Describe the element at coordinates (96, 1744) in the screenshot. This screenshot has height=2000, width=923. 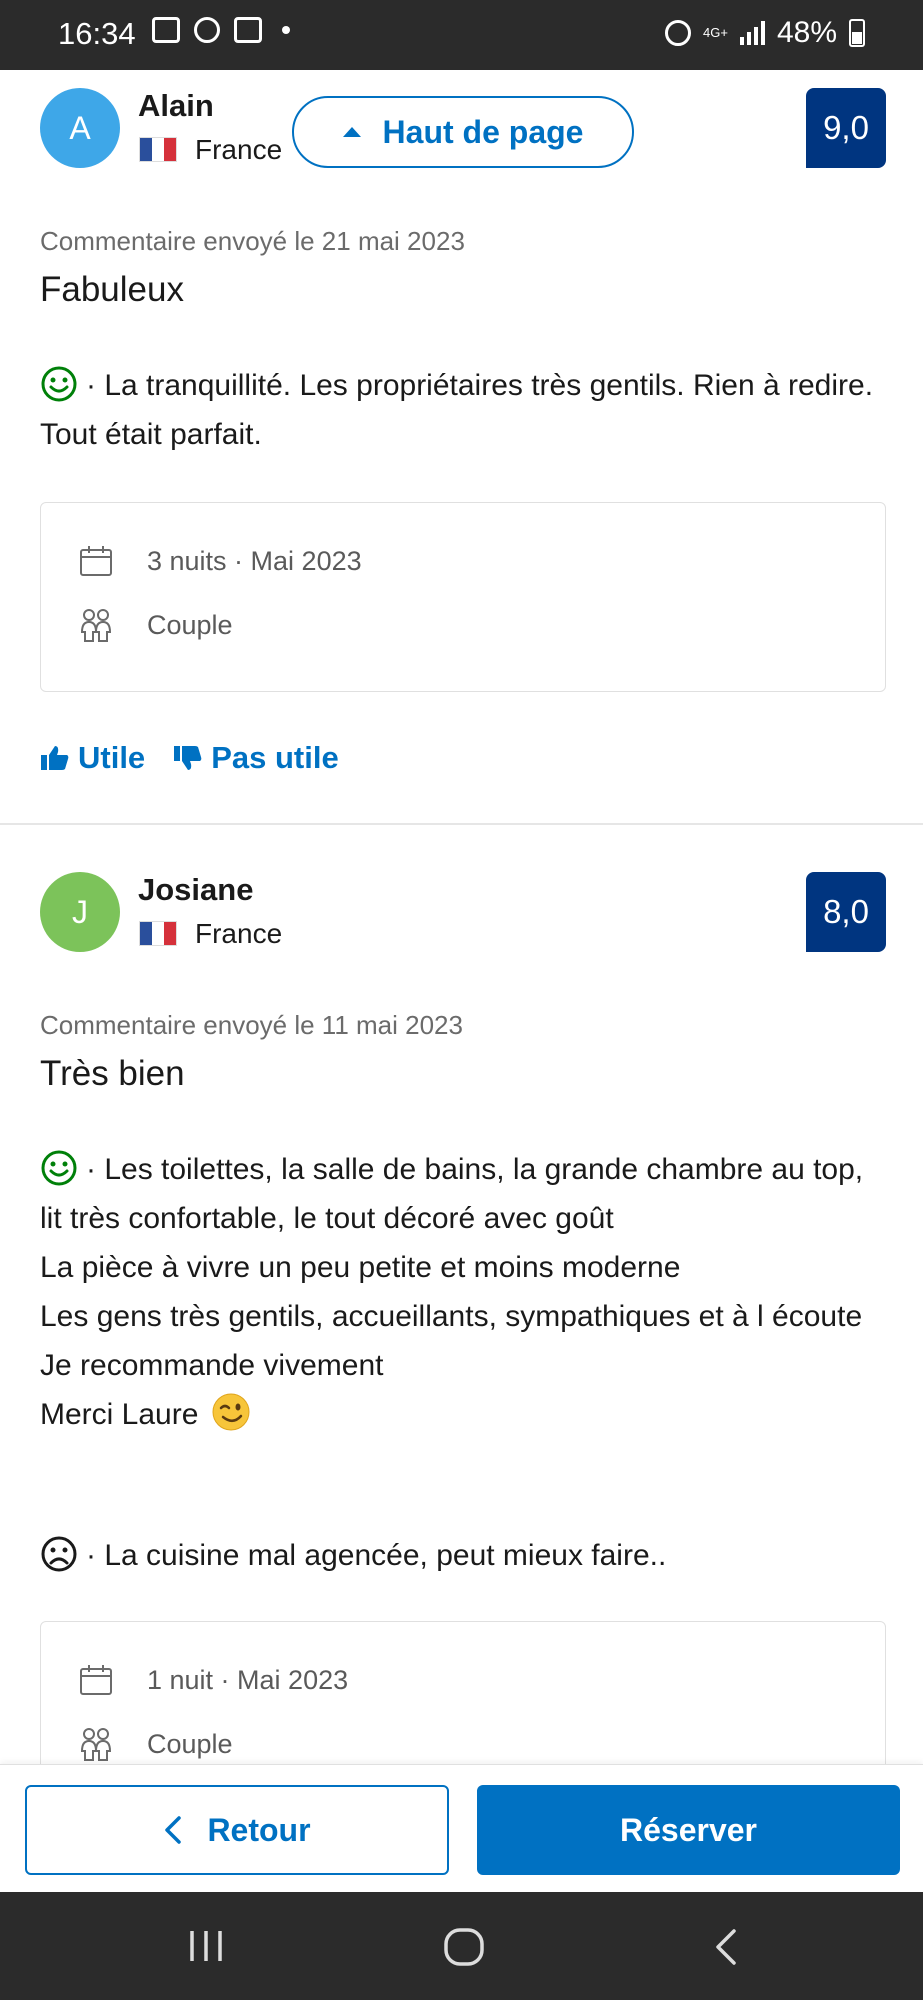
I see `couple-icon` at that location.